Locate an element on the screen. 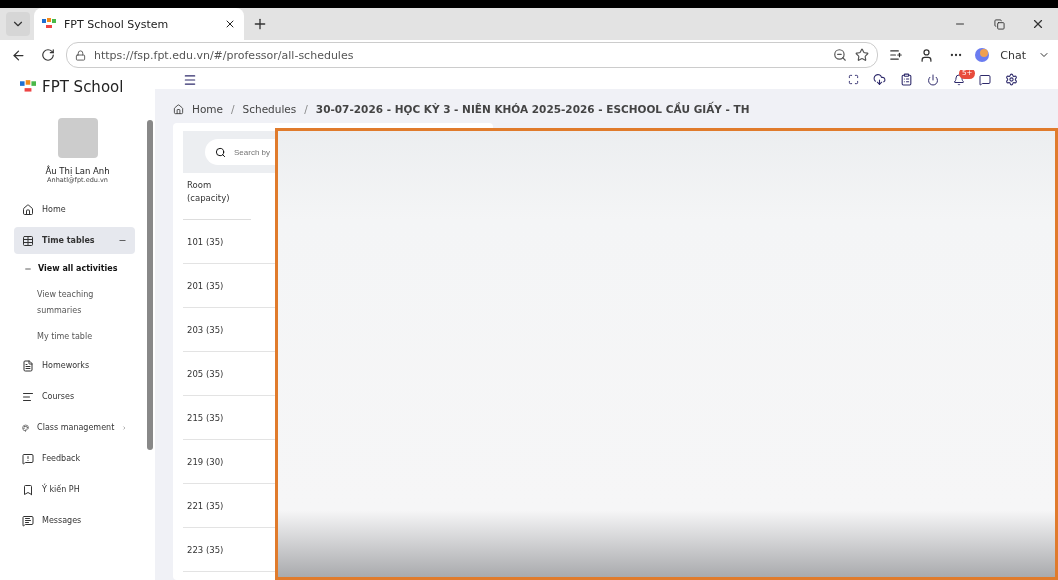 This screenshot has width=1058, height=580. document-icon is located at coordinates (28, 365).